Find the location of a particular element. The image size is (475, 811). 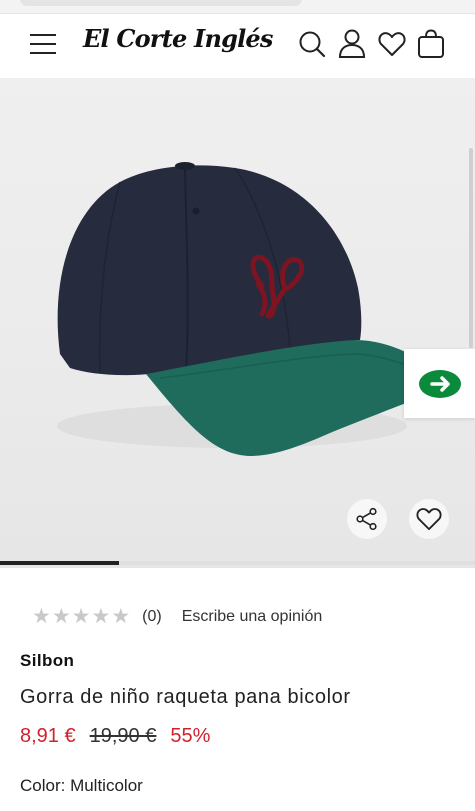

shopping-bag-icon is located at coordinates (431, 43).